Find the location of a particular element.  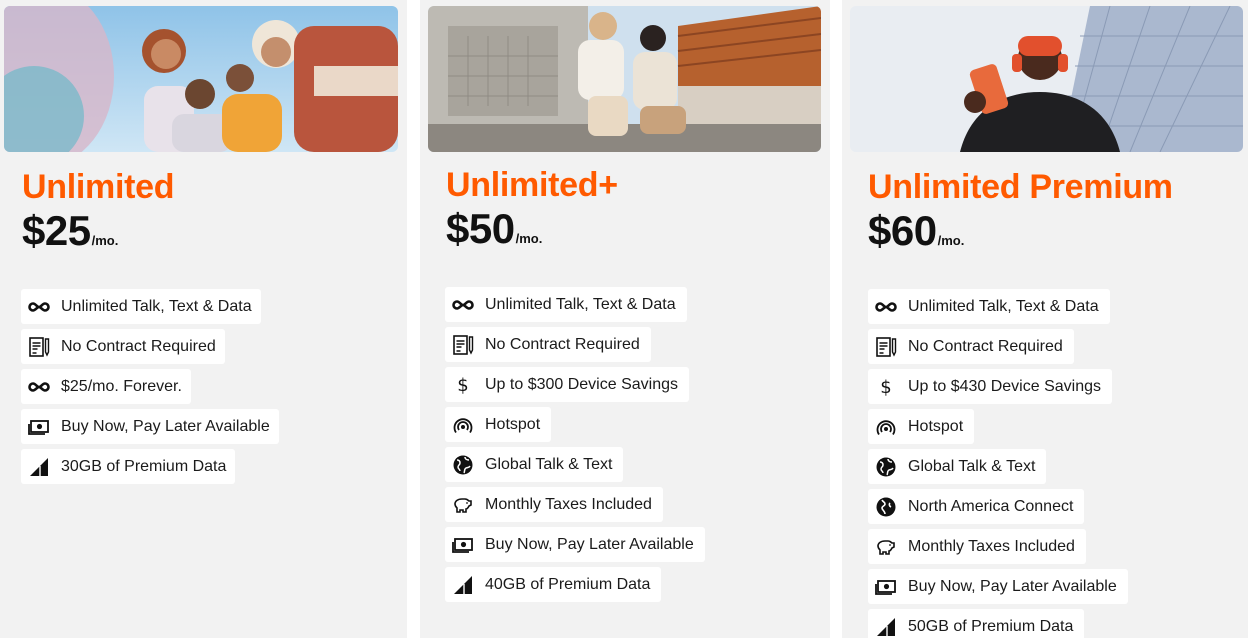

feature-label: Up to $300 Device Savings is located at coordinates (581, 384).